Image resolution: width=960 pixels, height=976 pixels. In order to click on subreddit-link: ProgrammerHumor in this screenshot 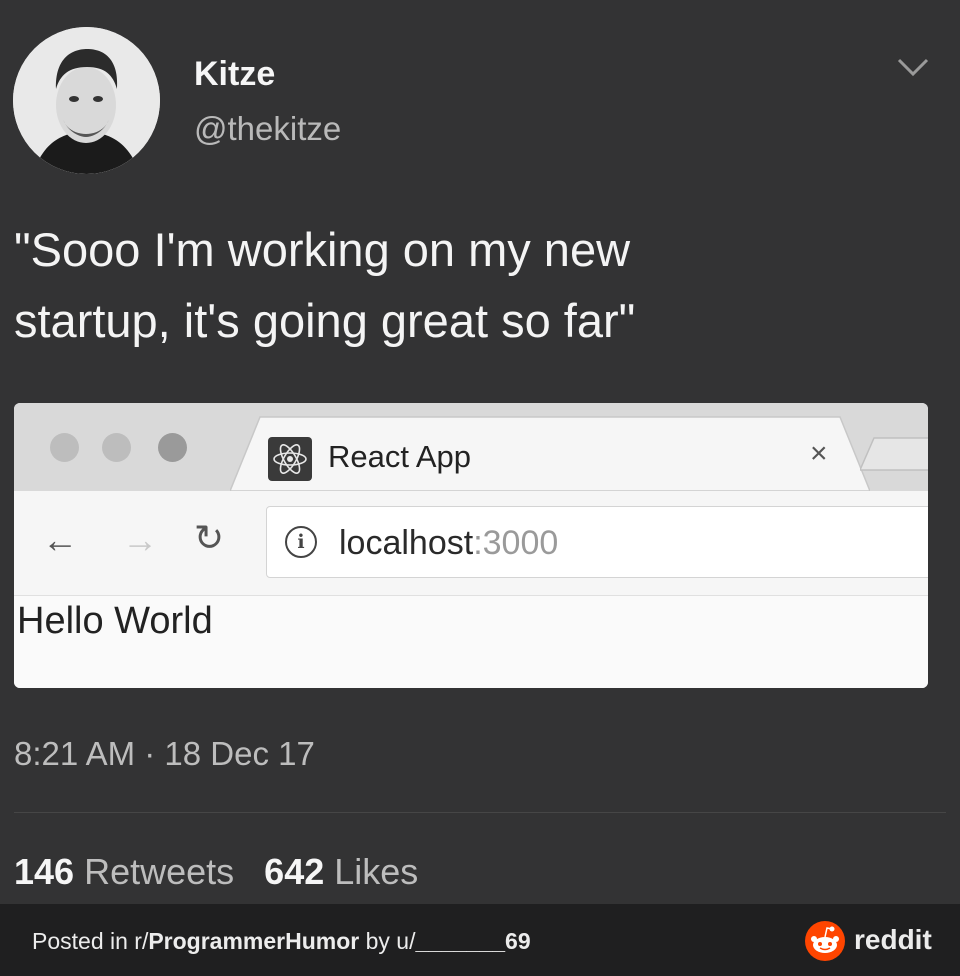, I will do `click(253, 941)`.